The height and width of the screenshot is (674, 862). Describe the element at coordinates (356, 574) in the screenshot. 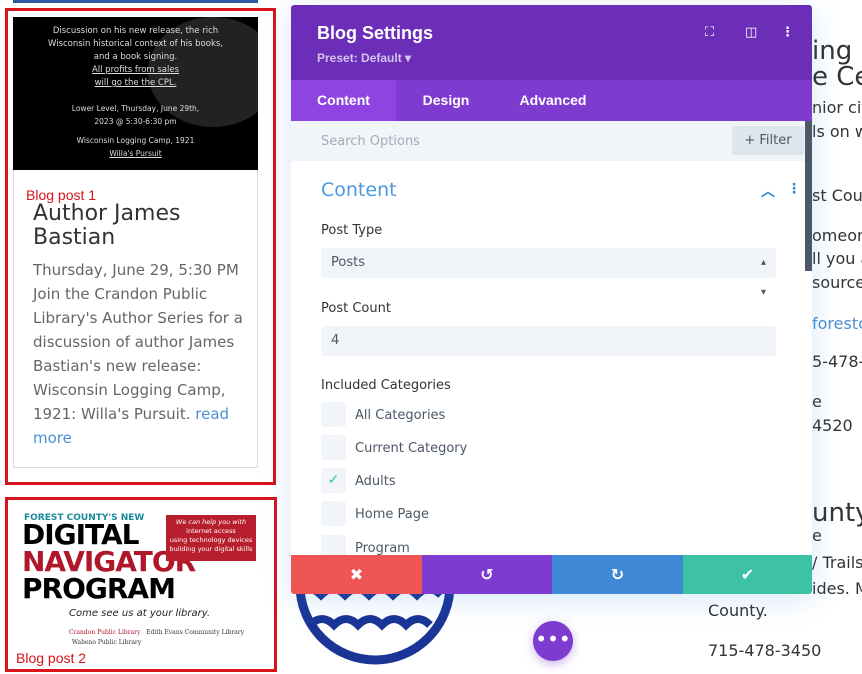

I see `cancel-button: ✖` at that location.